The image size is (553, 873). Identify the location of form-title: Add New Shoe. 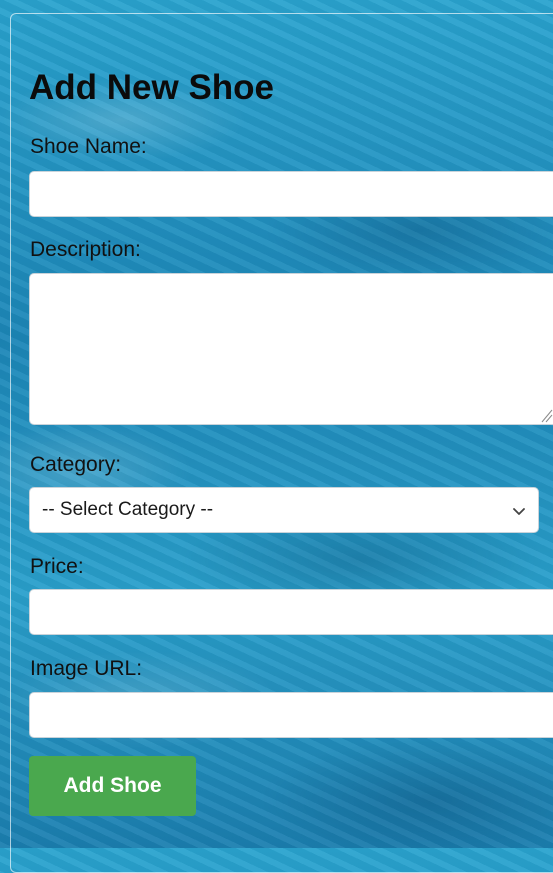
(152, 87).